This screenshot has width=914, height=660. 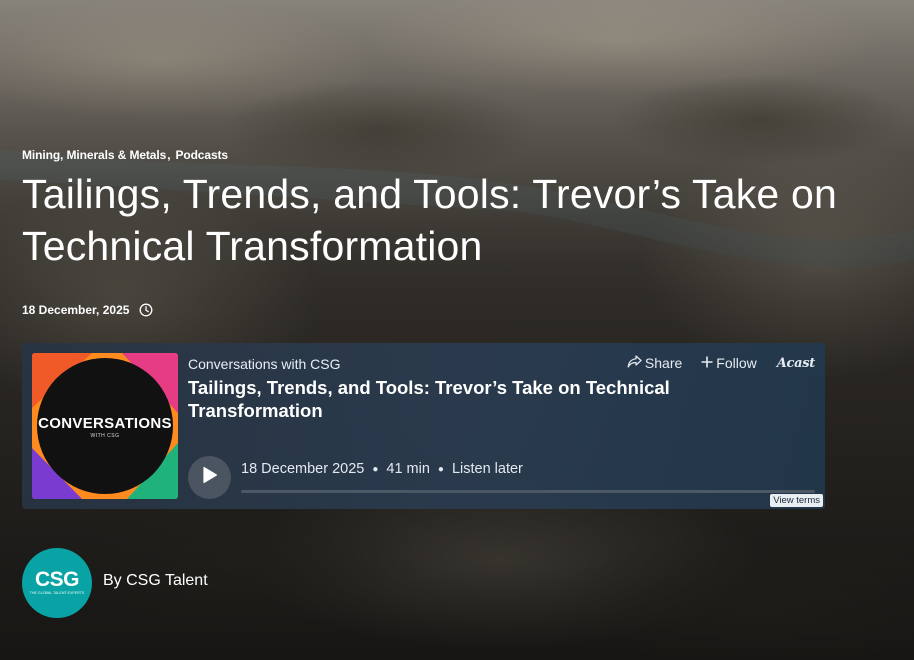 What do you see at coordinates (796, 363) in the screenshot?
I see `acast-logo: Acast` at bounding box center [796, 363].